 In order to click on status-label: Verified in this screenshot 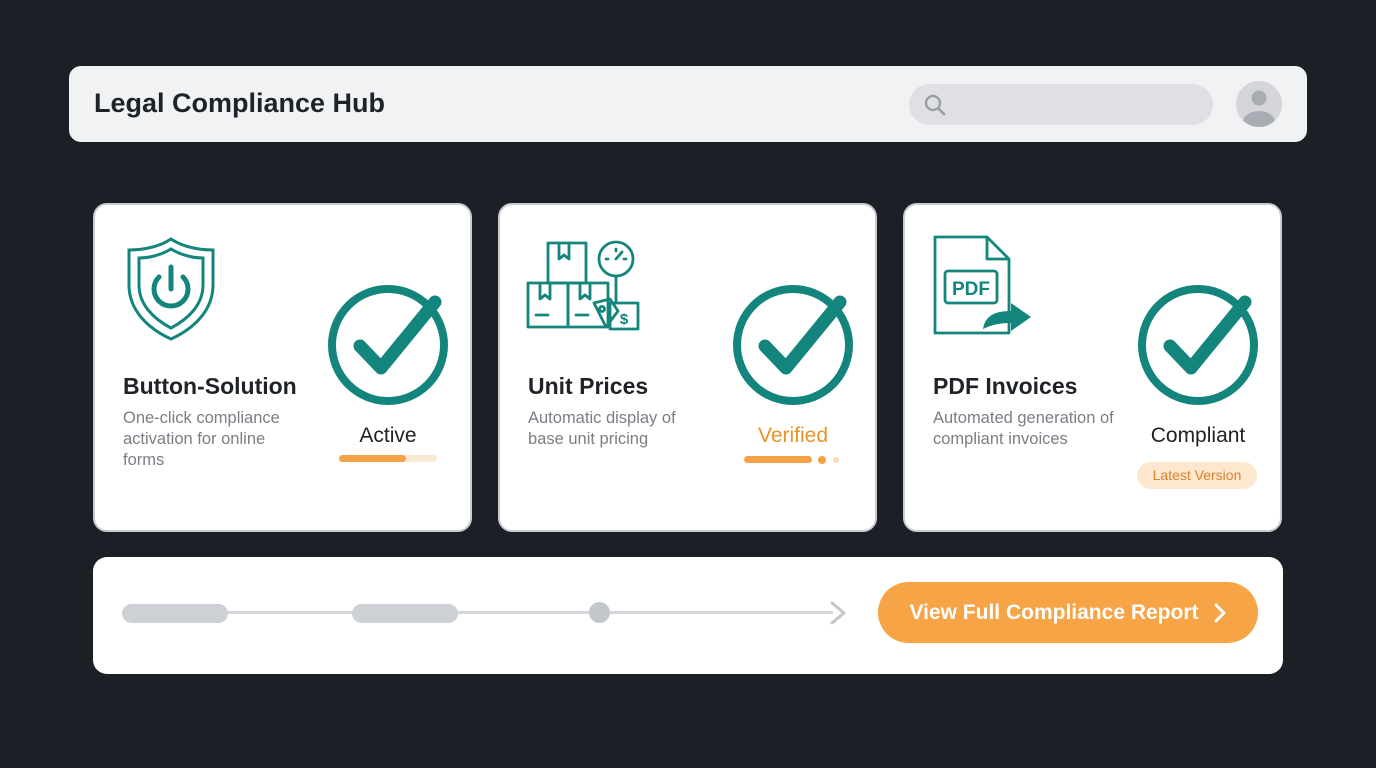, I will do `click(793, 435)`.